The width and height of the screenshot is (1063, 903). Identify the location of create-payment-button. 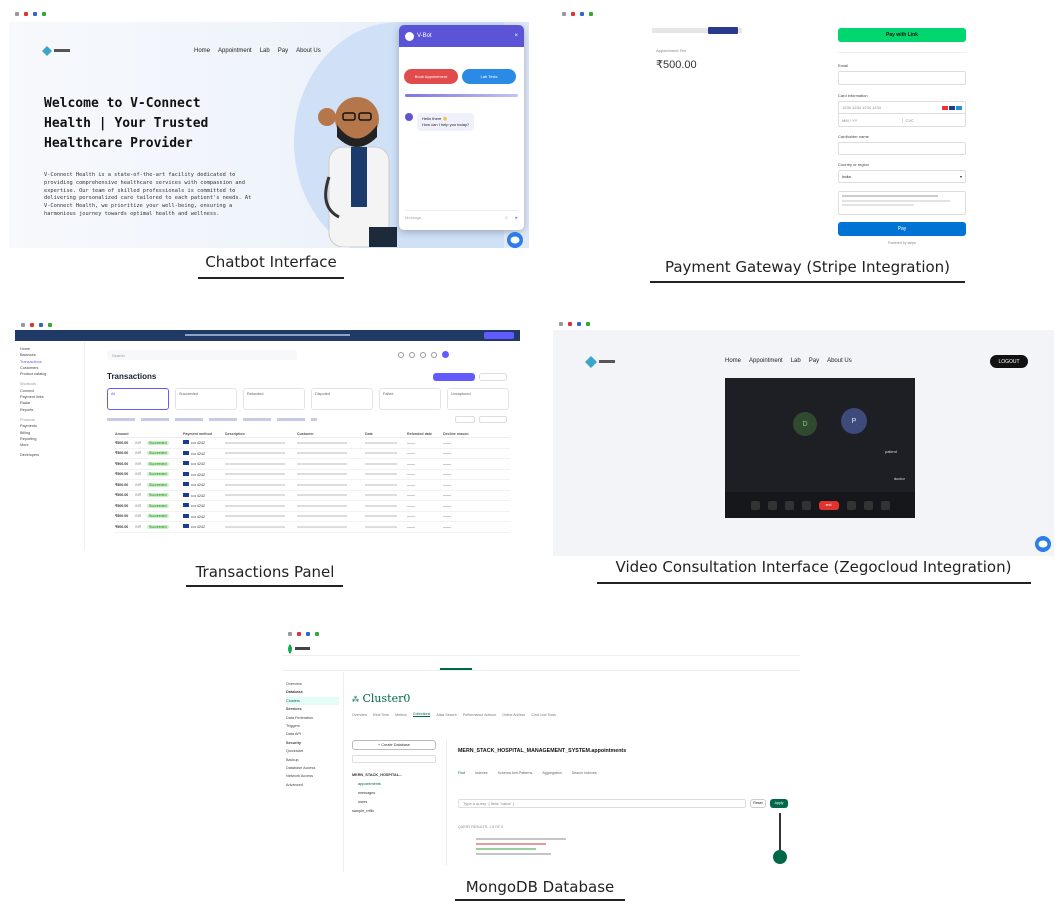
(454, 377).